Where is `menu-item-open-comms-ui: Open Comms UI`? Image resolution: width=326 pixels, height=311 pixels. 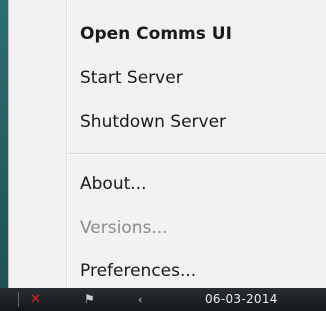
menu-item-open-comms-ui: Open Comms UI is located at coordinates (167, 34).